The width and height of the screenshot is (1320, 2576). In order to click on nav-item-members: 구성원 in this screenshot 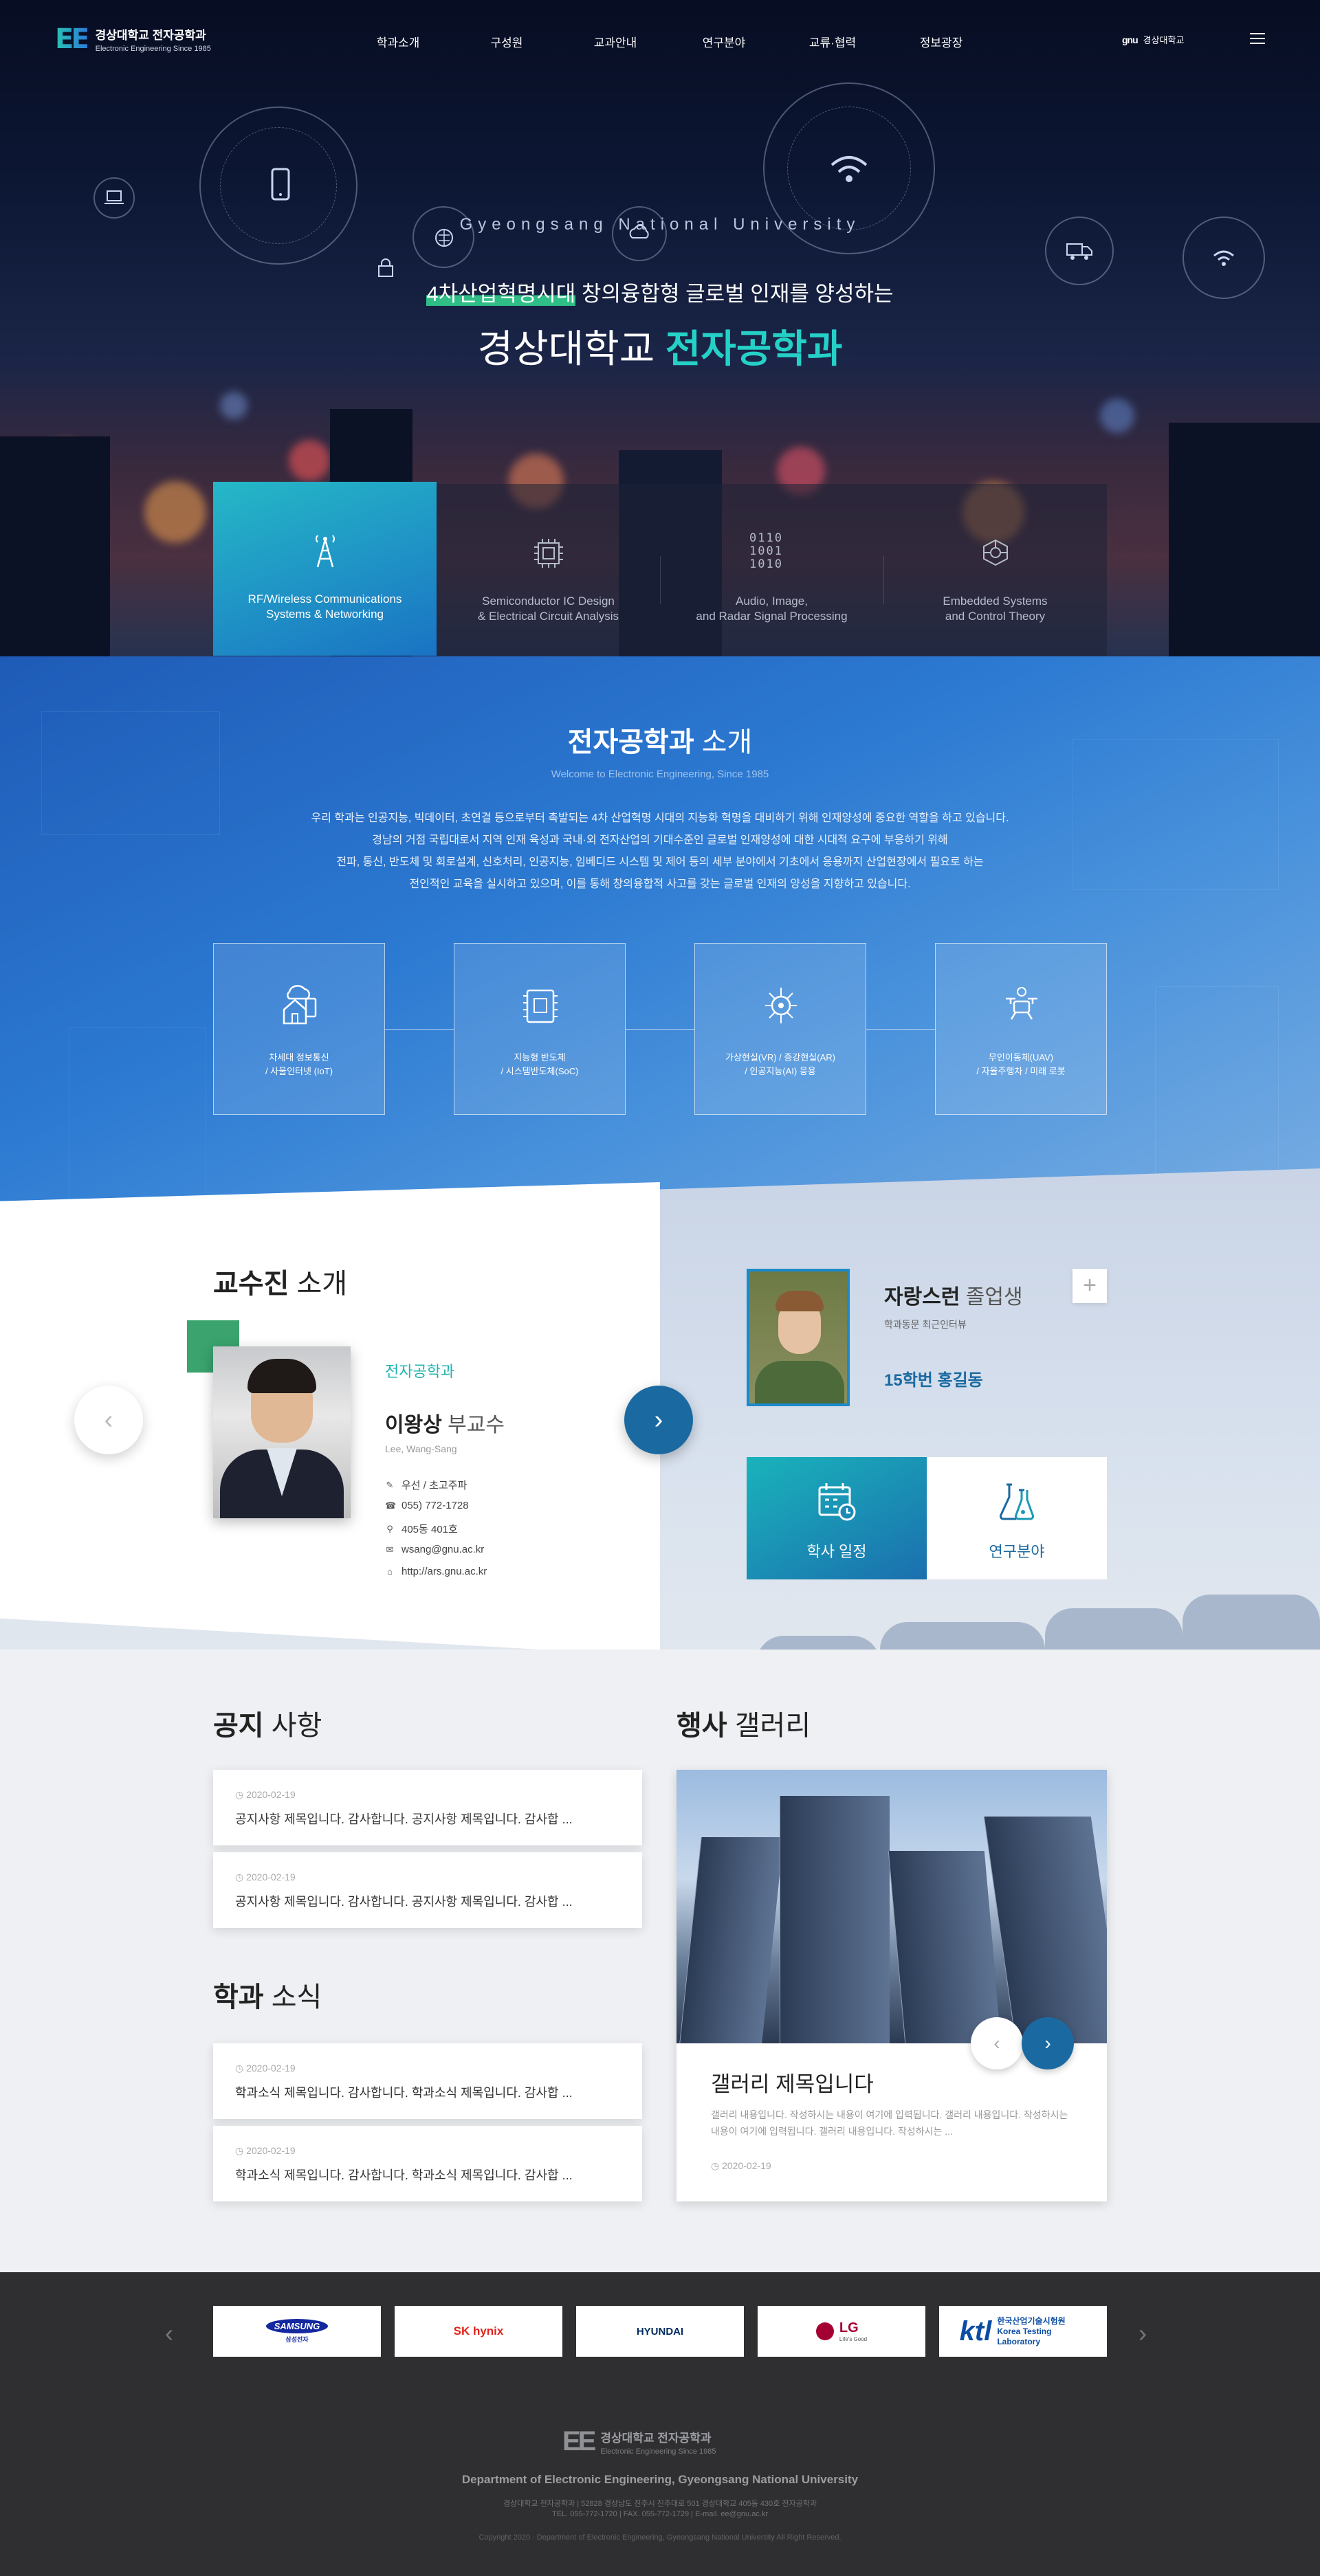, I will do `click(506, 41)`.